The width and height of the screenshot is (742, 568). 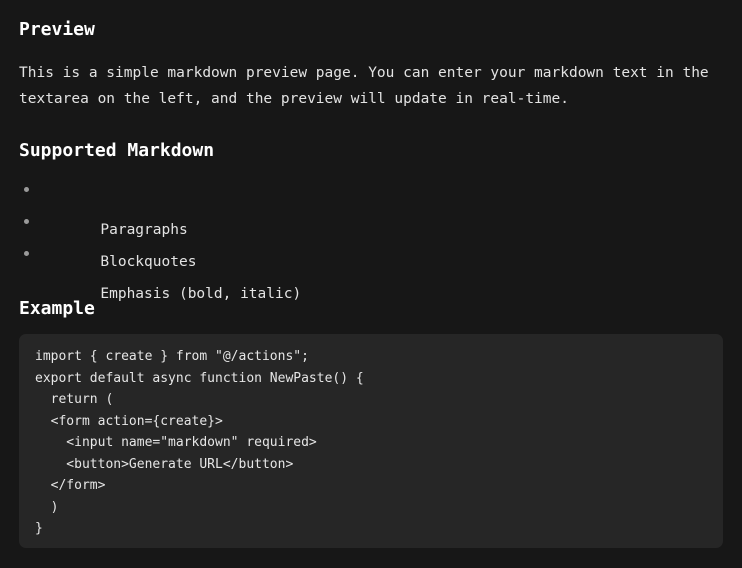 What do you see at coordinates (57, 308) in the screenshot?
I see `example-heading: Example` at bounding box center [57, 308].